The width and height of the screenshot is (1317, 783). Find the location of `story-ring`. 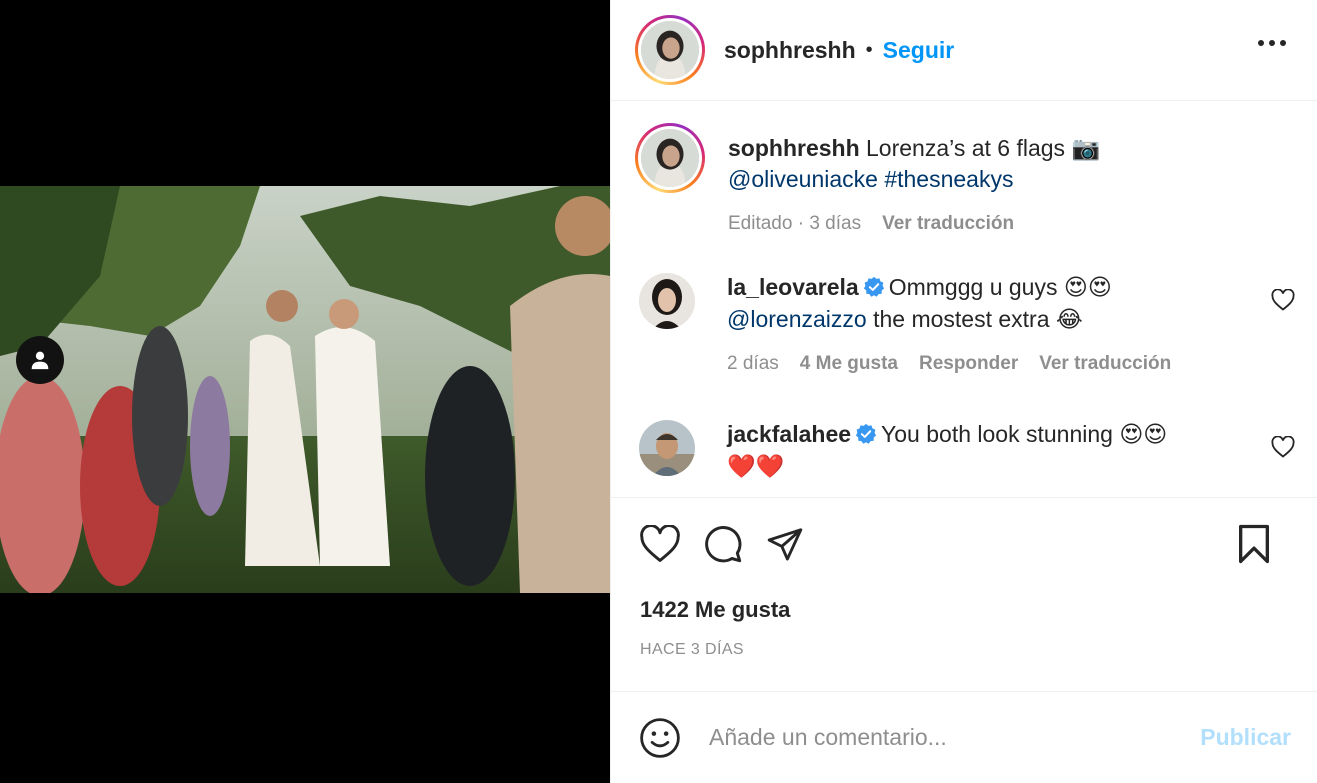

story-ring is located at coordinates (670, 50).